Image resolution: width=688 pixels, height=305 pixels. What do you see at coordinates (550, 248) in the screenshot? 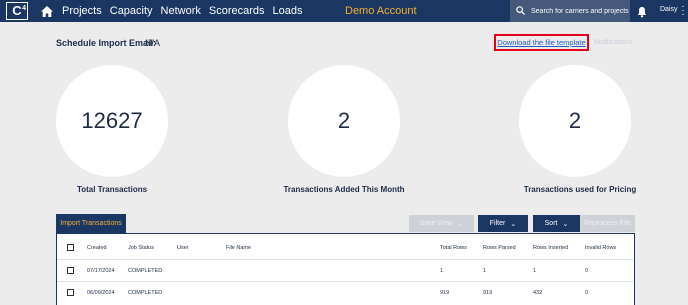
I see `col-rows-inserted: Rows Inserted` at bounding box center [550, 248].